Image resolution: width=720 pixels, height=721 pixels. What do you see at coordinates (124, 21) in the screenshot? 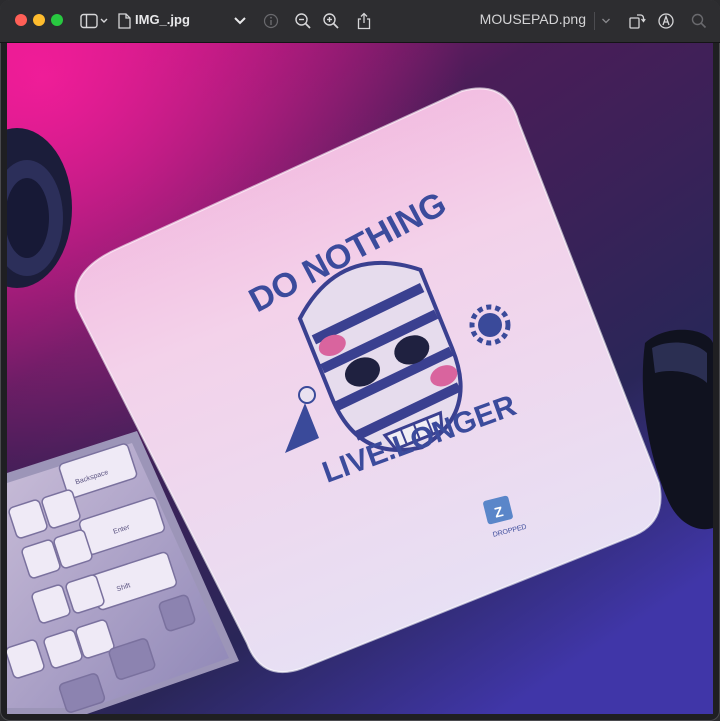
I see `document-icon` at bounding box center [124, 21].